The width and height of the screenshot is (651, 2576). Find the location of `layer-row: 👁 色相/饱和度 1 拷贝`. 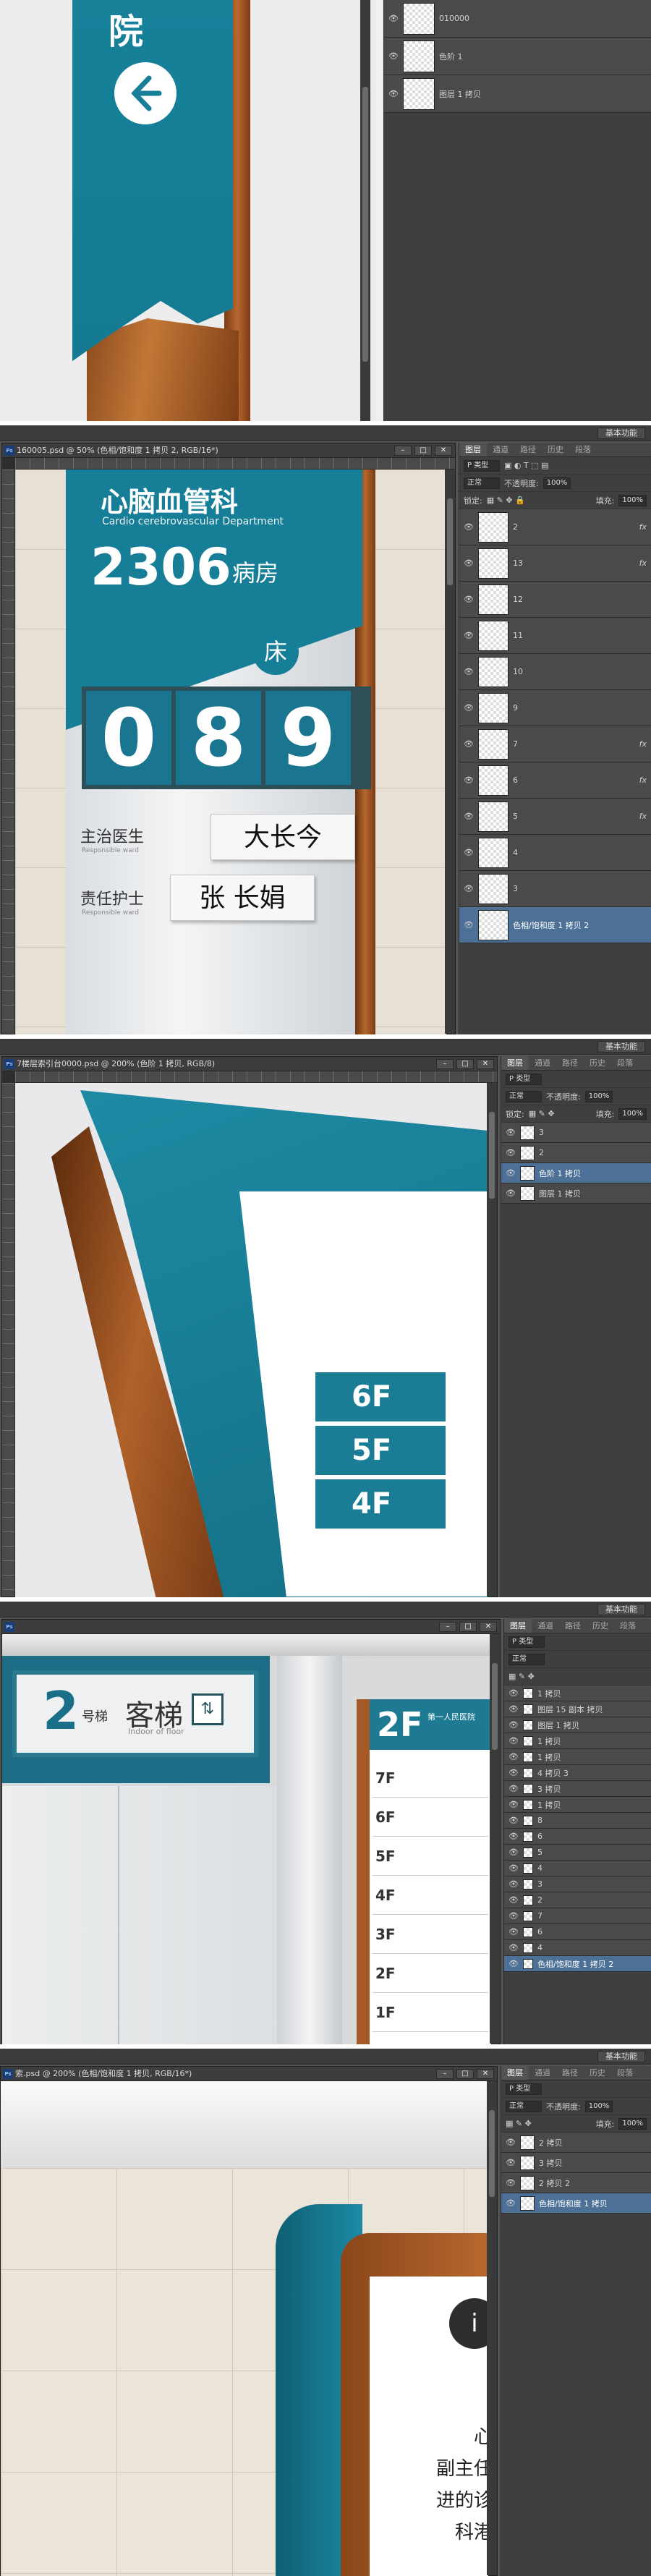

layer-row: 👁 色相/饱和度 1 拷贝 is located at coordinates (576, 2203).